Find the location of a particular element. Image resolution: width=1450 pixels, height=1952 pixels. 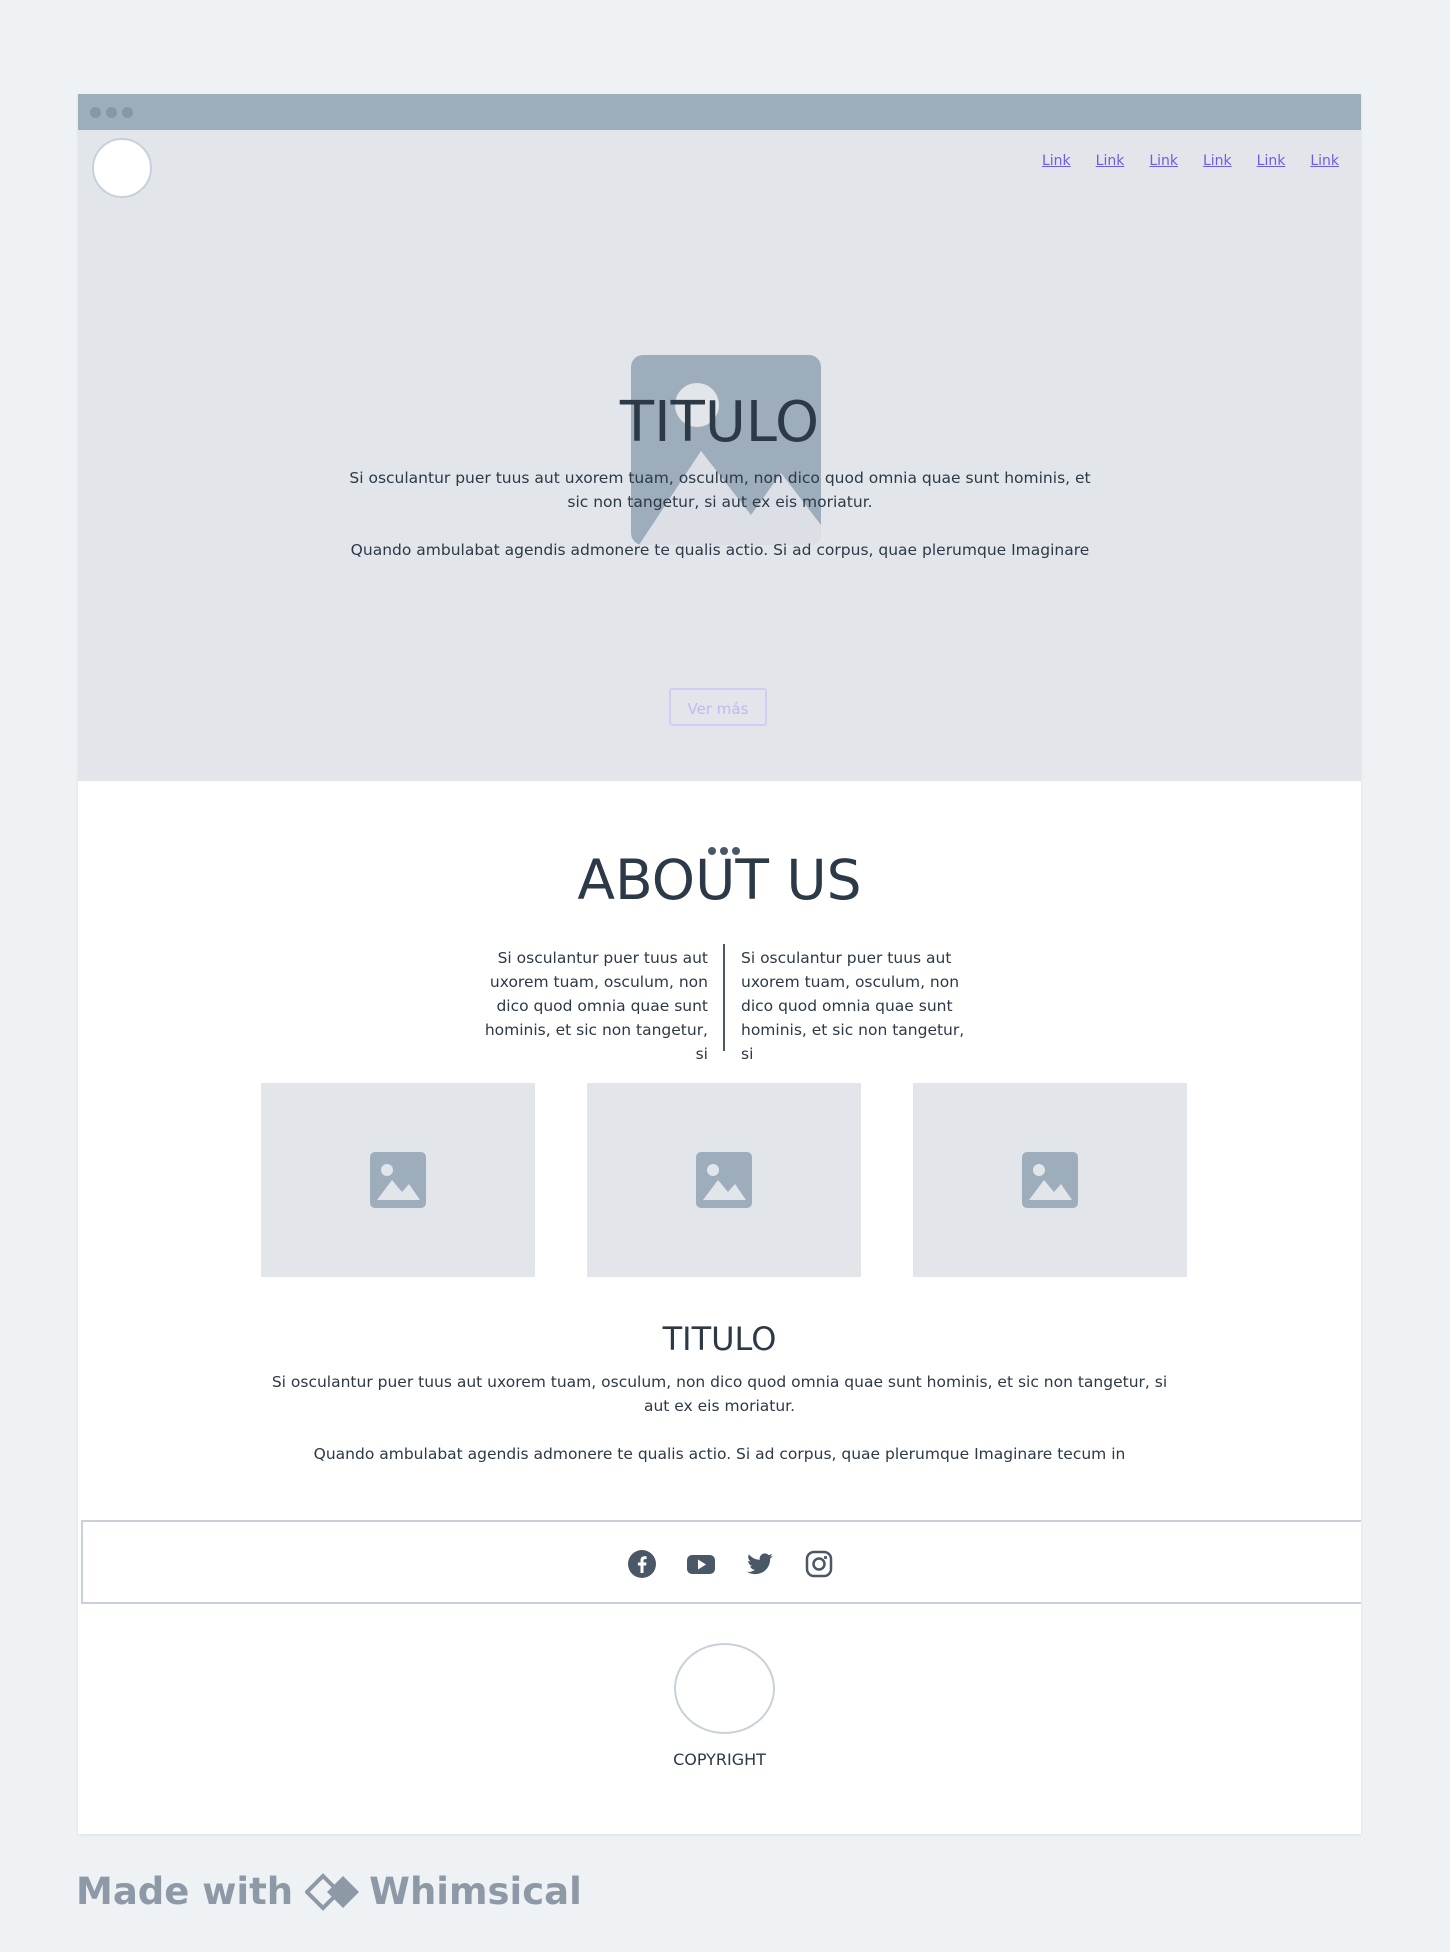

instagram-icon is located at coordinates (819, 1564).